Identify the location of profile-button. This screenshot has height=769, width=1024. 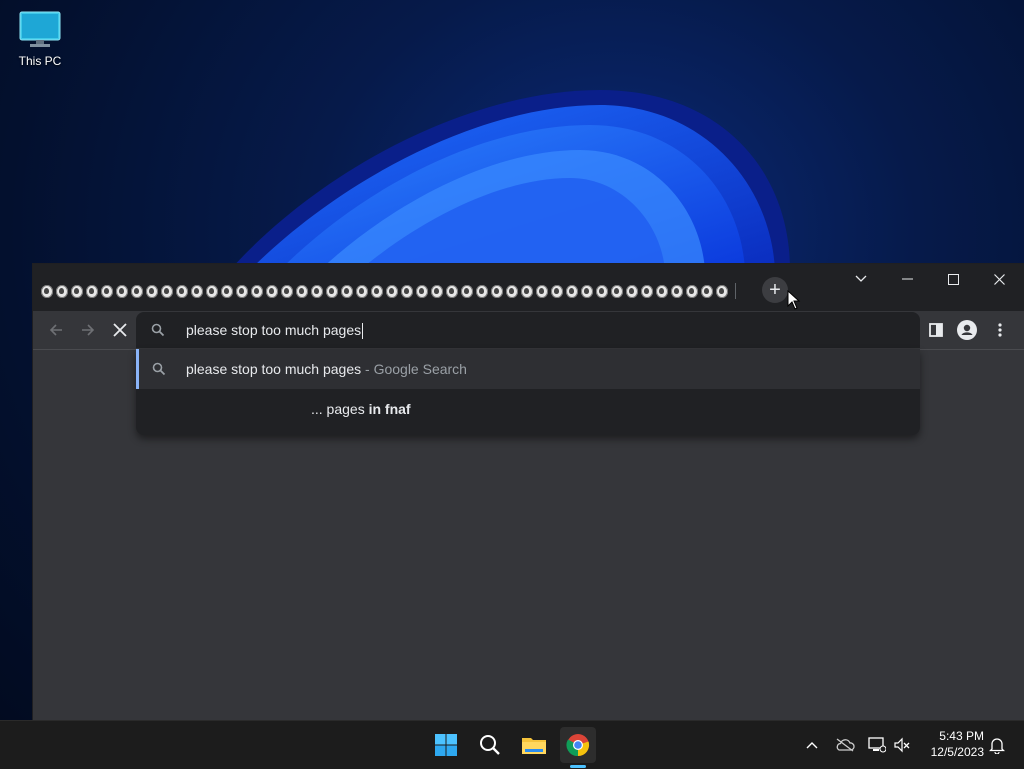
(967, 330).